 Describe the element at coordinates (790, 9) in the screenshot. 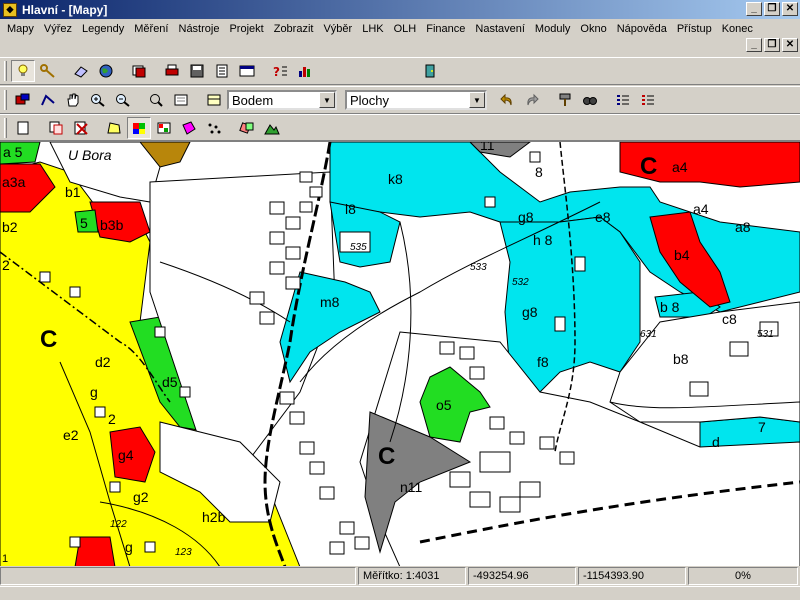

I see `close-button: ✕` at that location.